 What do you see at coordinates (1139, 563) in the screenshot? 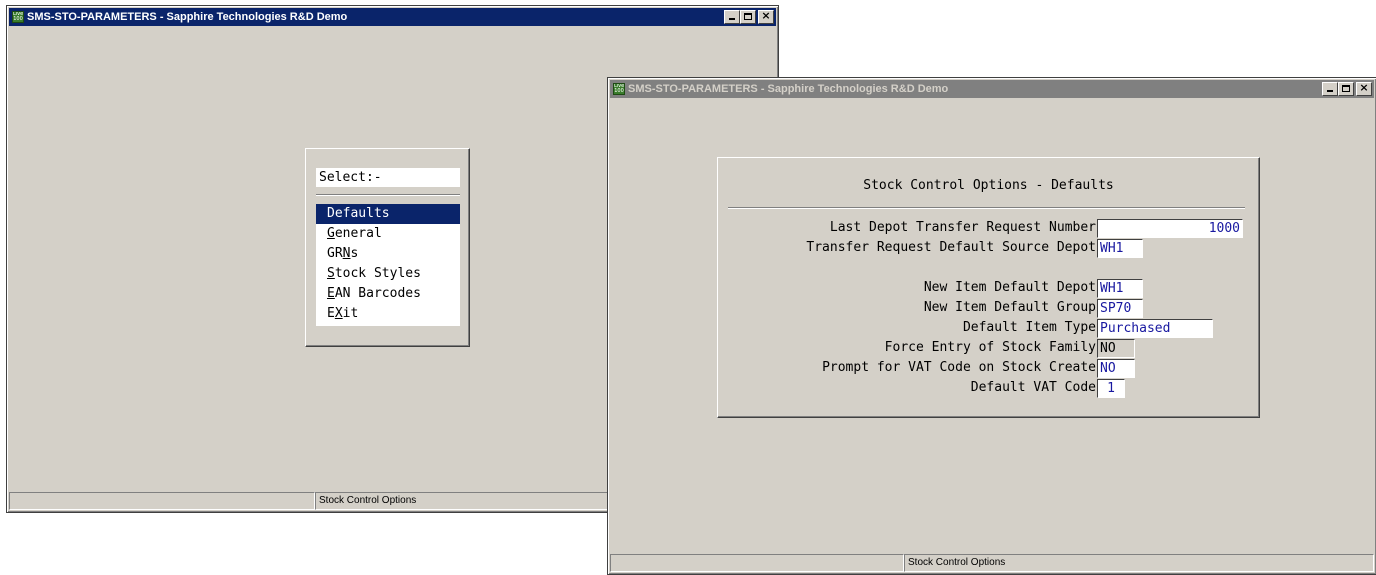
I see `status-panel-text: Stock Control Options` at bounding box center [1139, 563].